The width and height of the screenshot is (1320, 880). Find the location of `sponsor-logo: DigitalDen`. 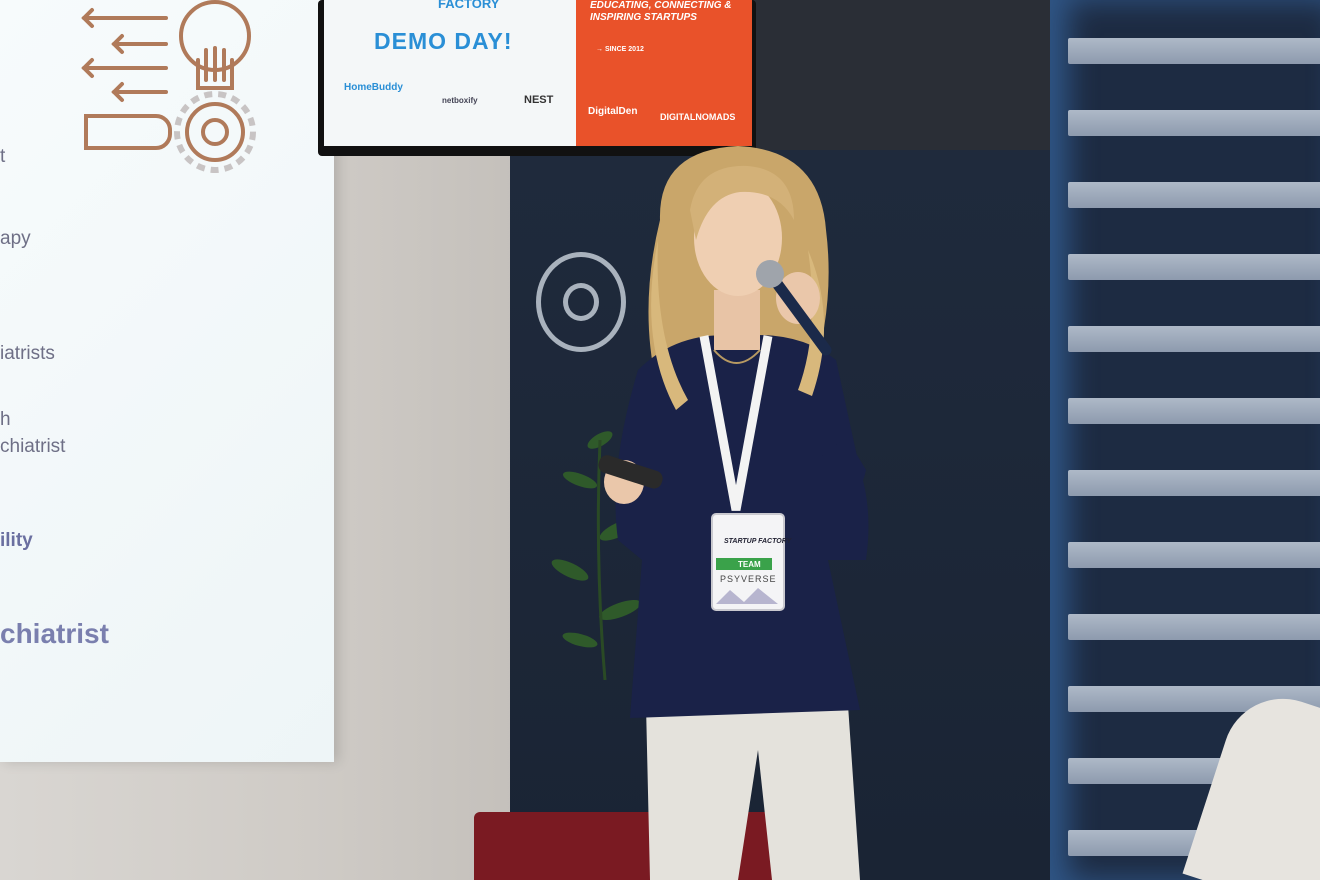

sponsor-logo: DigitalDen is located at coordinates (613, 111).